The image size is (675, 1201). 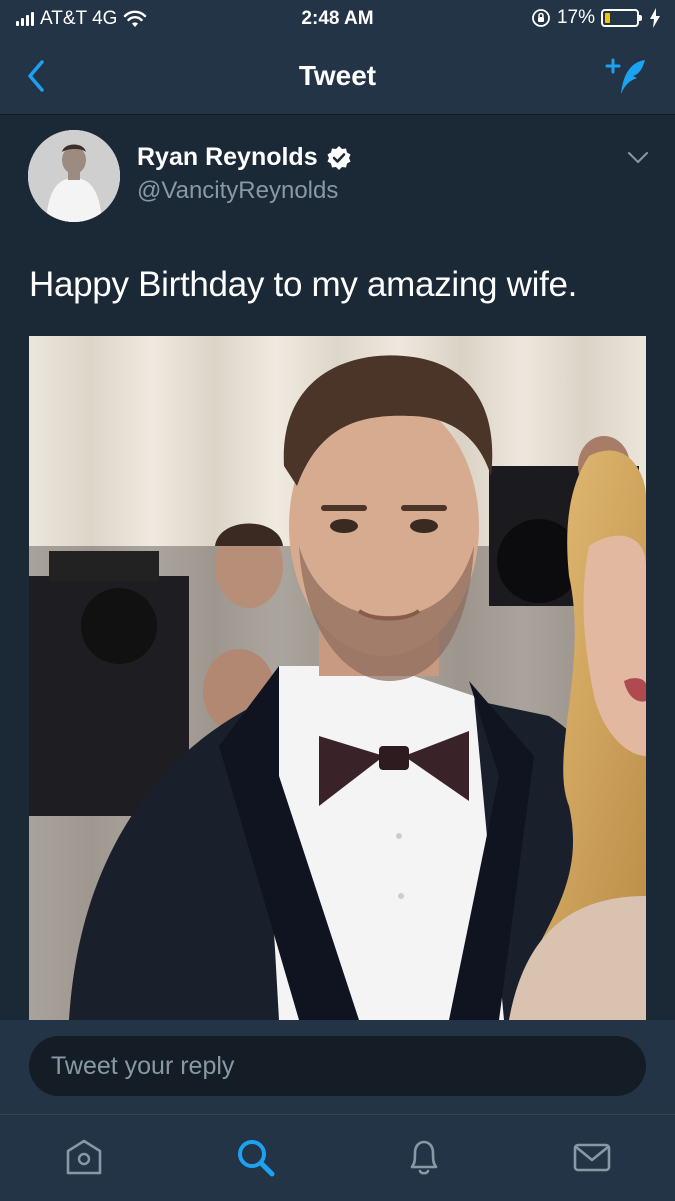 I want to click on search-icon, so click(x=255, y=1157).